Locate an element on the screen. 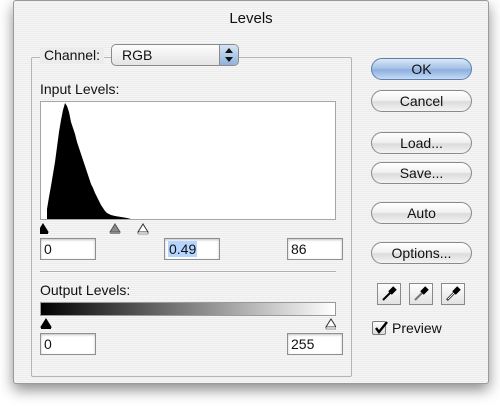 The height and width of the screenshot is (406, 500). output-black-field: 0 is located at coordinates (68, 344).